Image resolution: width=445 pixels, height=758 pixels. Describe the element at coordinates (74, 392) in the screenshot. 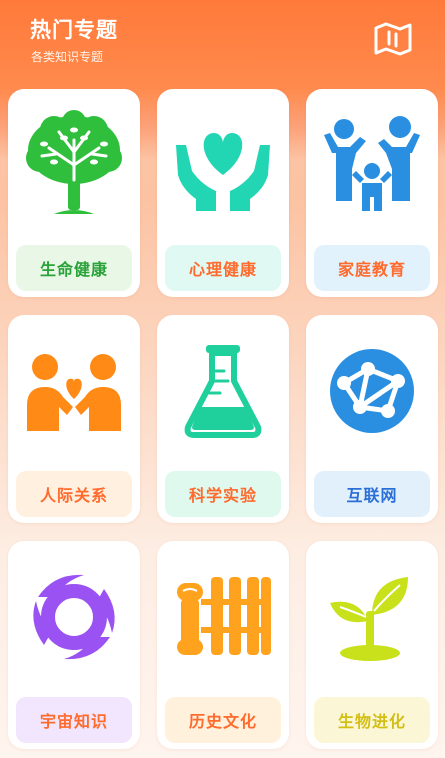

I see `people-heart-icon` at that location.